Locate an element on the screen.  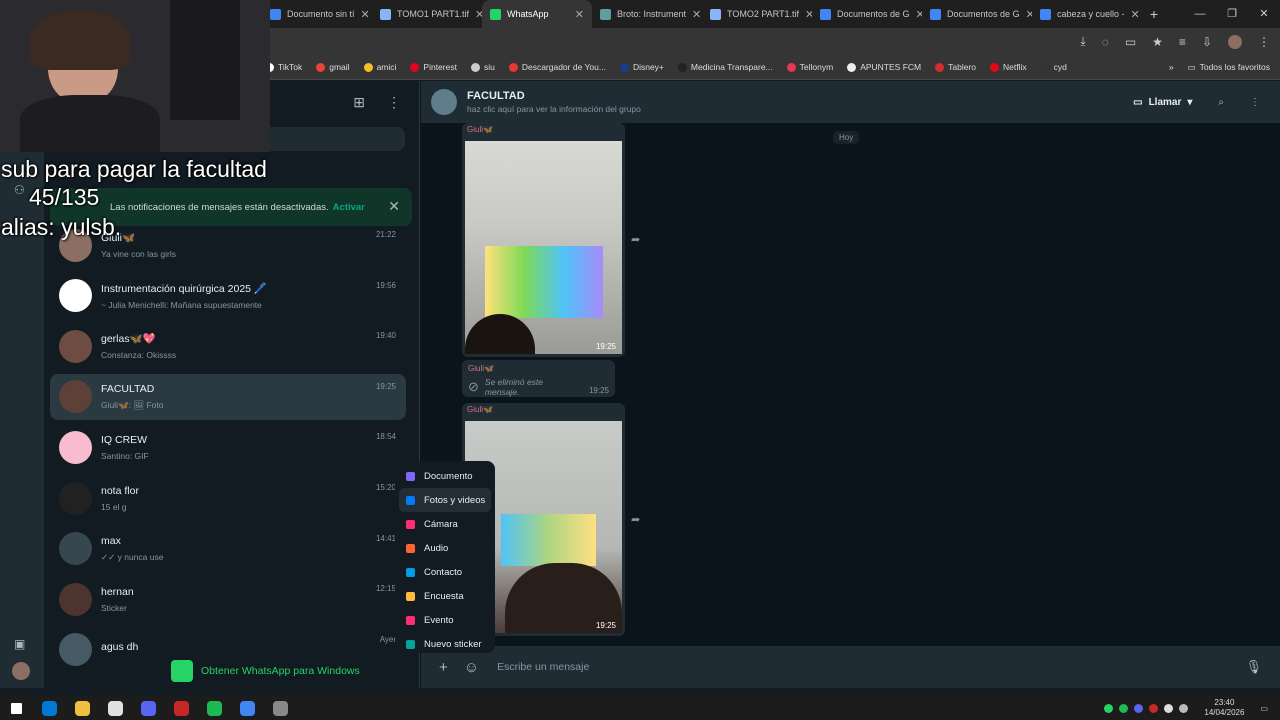
bookmark-item: gmail is located at coordinates (333, 67).